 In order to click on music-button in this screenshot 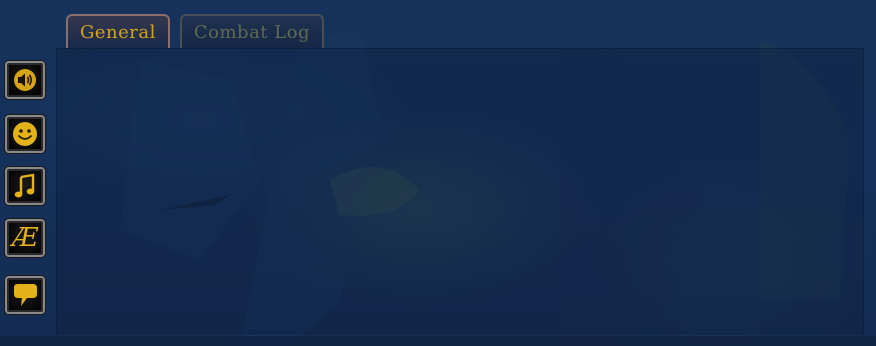, I will do `click(25, 186)`.